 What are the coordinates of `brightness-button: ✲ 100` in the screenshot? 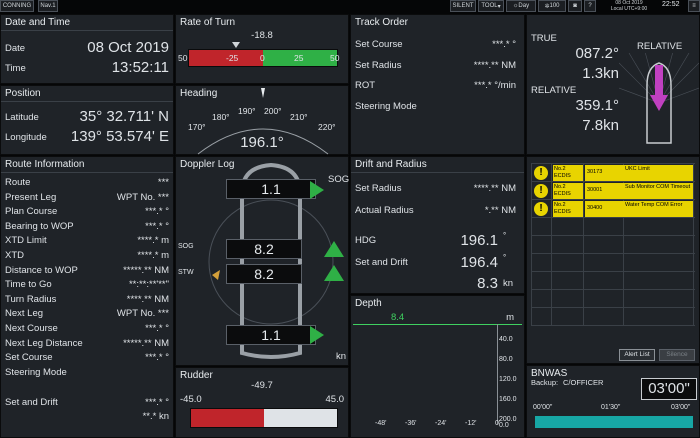 It's located at (552, 6).